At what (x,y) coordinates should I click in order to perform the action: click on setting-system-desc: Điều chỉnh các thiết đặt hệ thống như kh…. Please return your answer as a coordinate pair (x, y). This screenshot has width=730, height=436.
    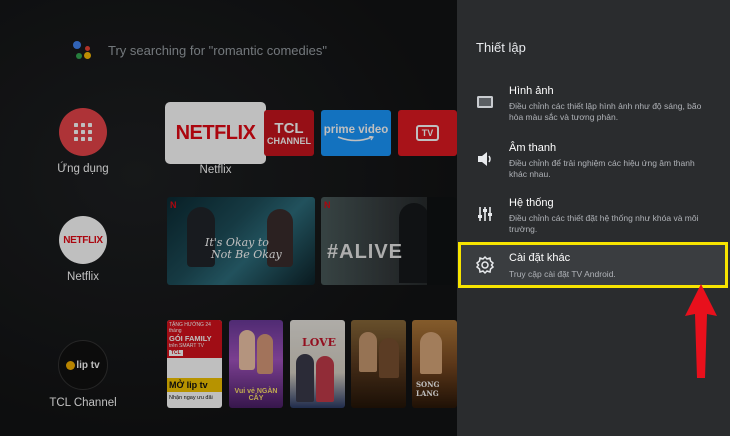
    Looking at the image, I should click on (604, 223).